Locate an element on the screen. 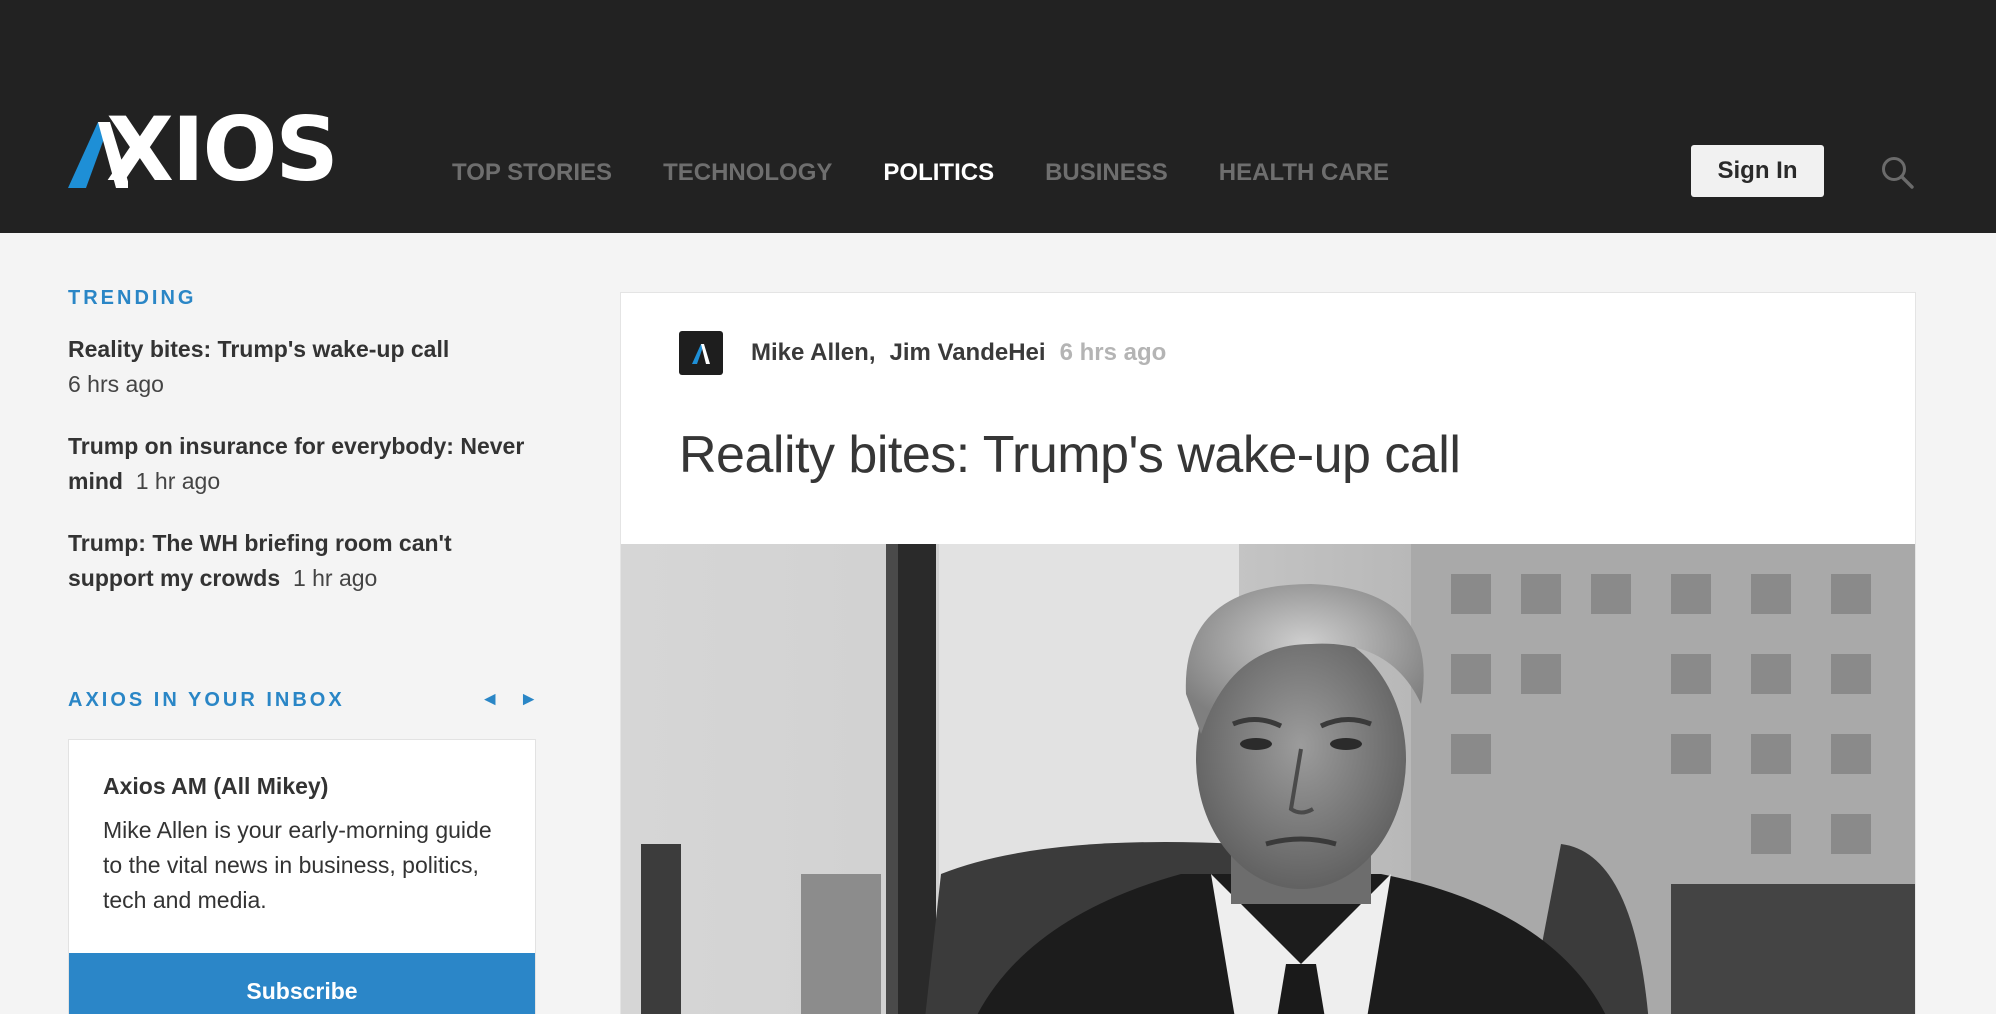 Image resolution: width=2000 pixels, height=1014 pixels. byline: Mike Allen , Jim VandeHei 6 hrs ago is located at coordinates (922, 353).